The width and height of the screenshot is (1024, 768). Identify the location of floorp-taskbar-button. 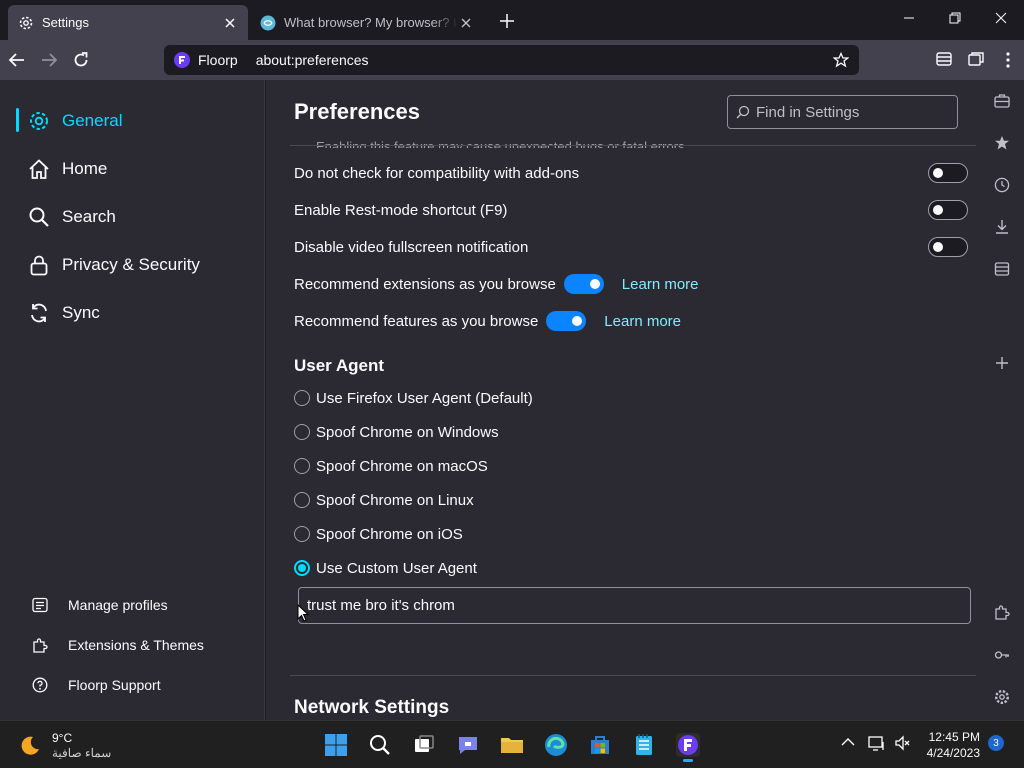
(688, 747).